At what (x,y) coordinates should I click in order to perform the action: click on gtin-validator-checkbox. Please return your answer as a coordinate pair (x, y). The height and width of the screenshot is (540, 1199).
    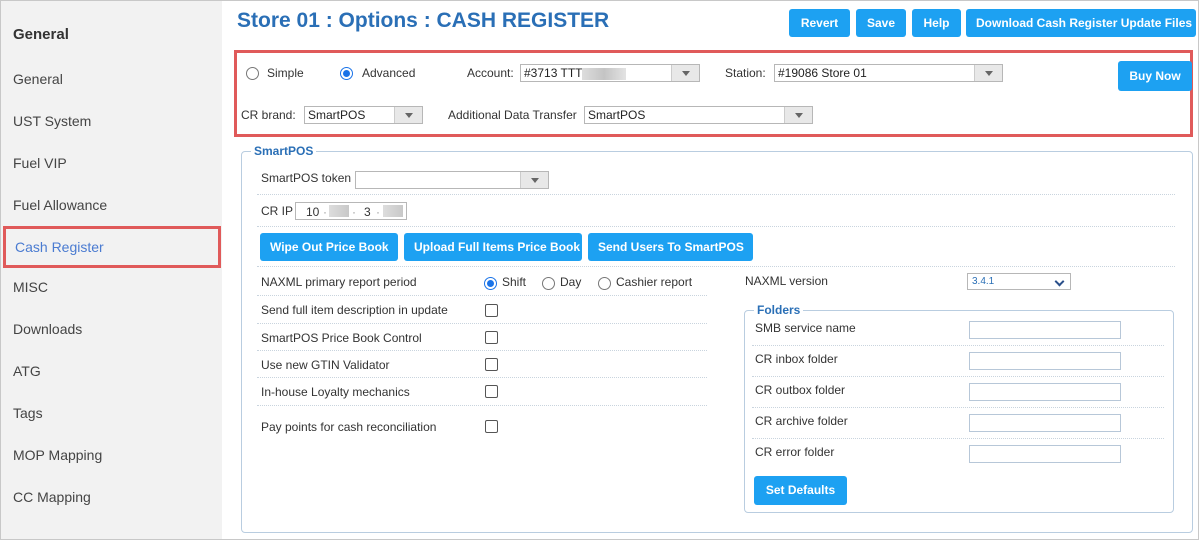
    Looking at the image, I should click on (491, 364).